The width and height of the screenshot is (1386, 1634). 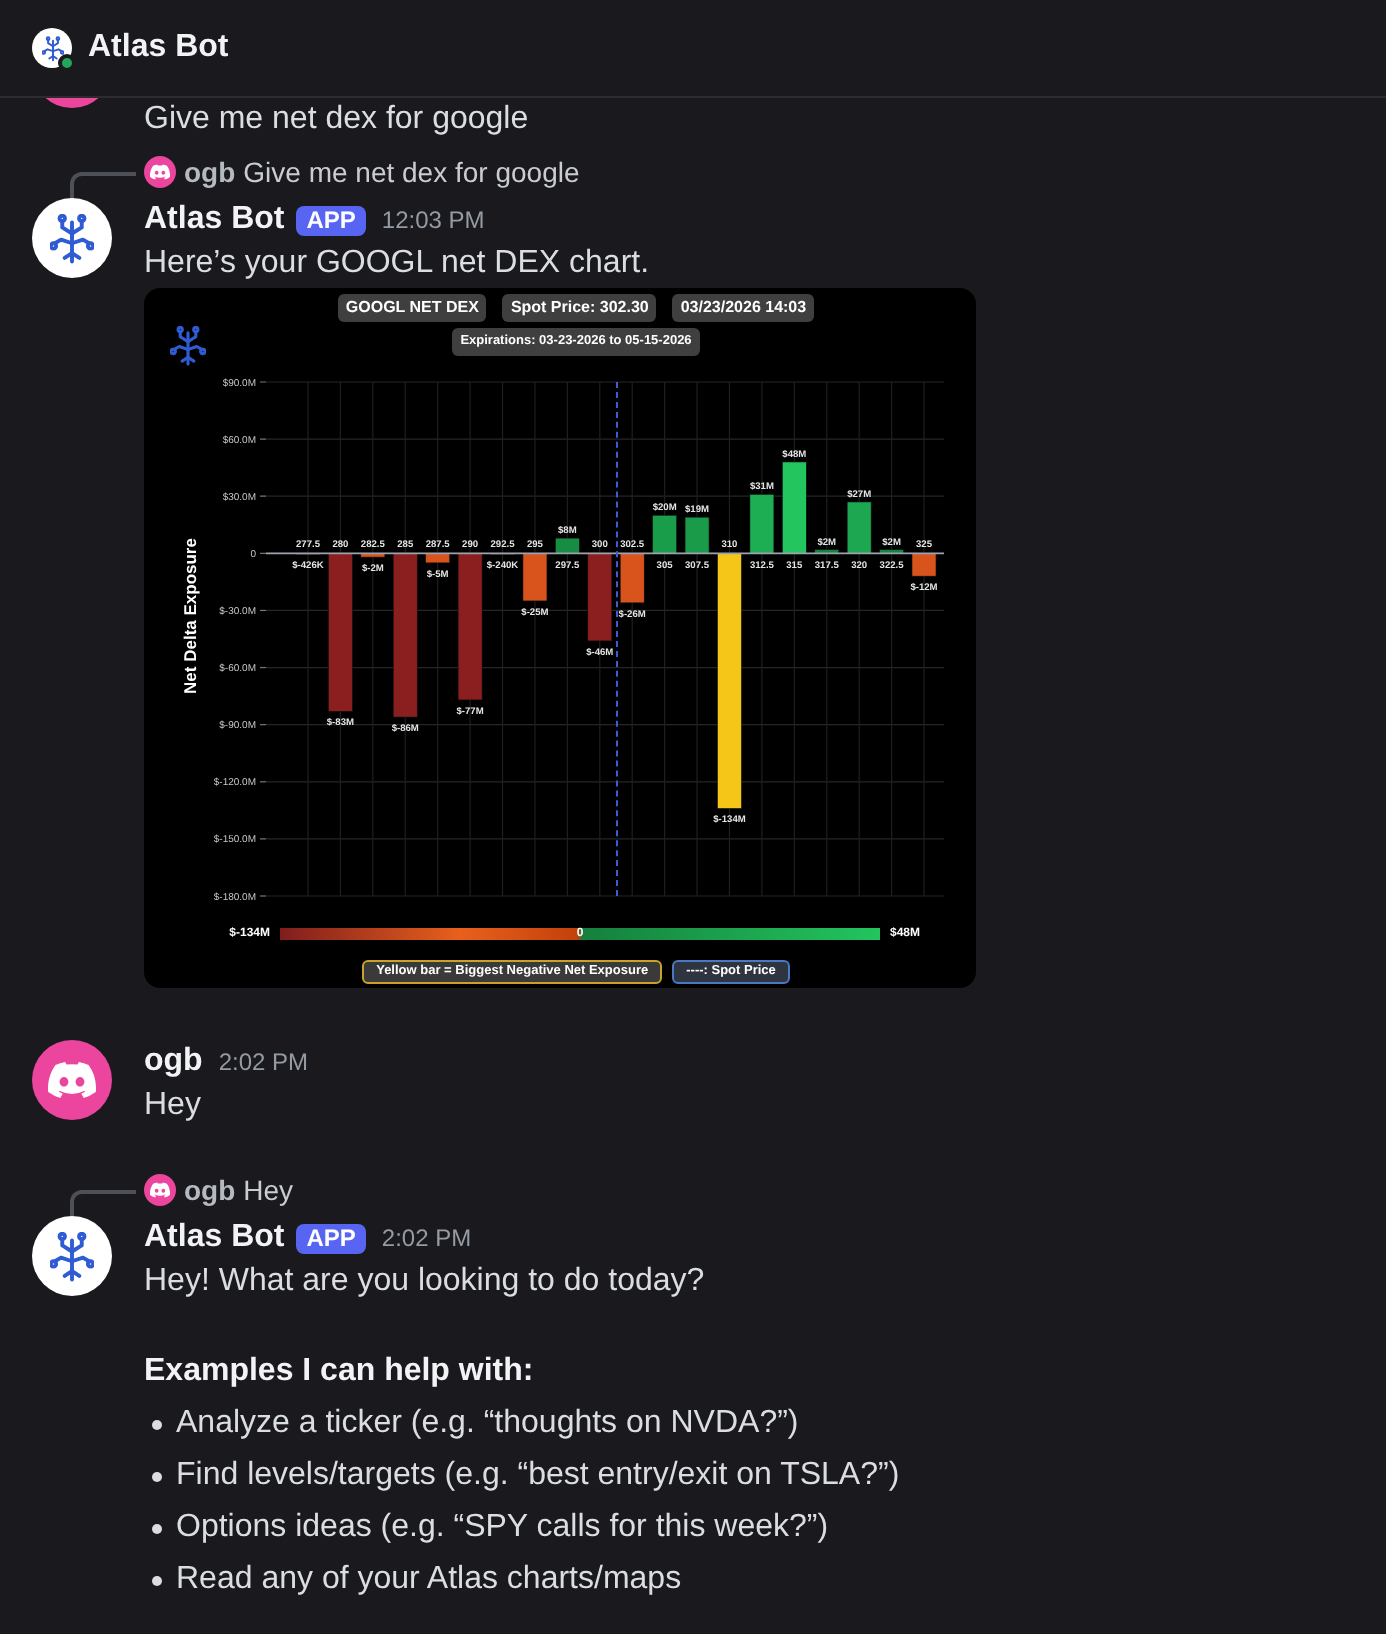 I want to click on list-item-text: Read any of your Atlas charts/maps, so click(x=429, y=1580).